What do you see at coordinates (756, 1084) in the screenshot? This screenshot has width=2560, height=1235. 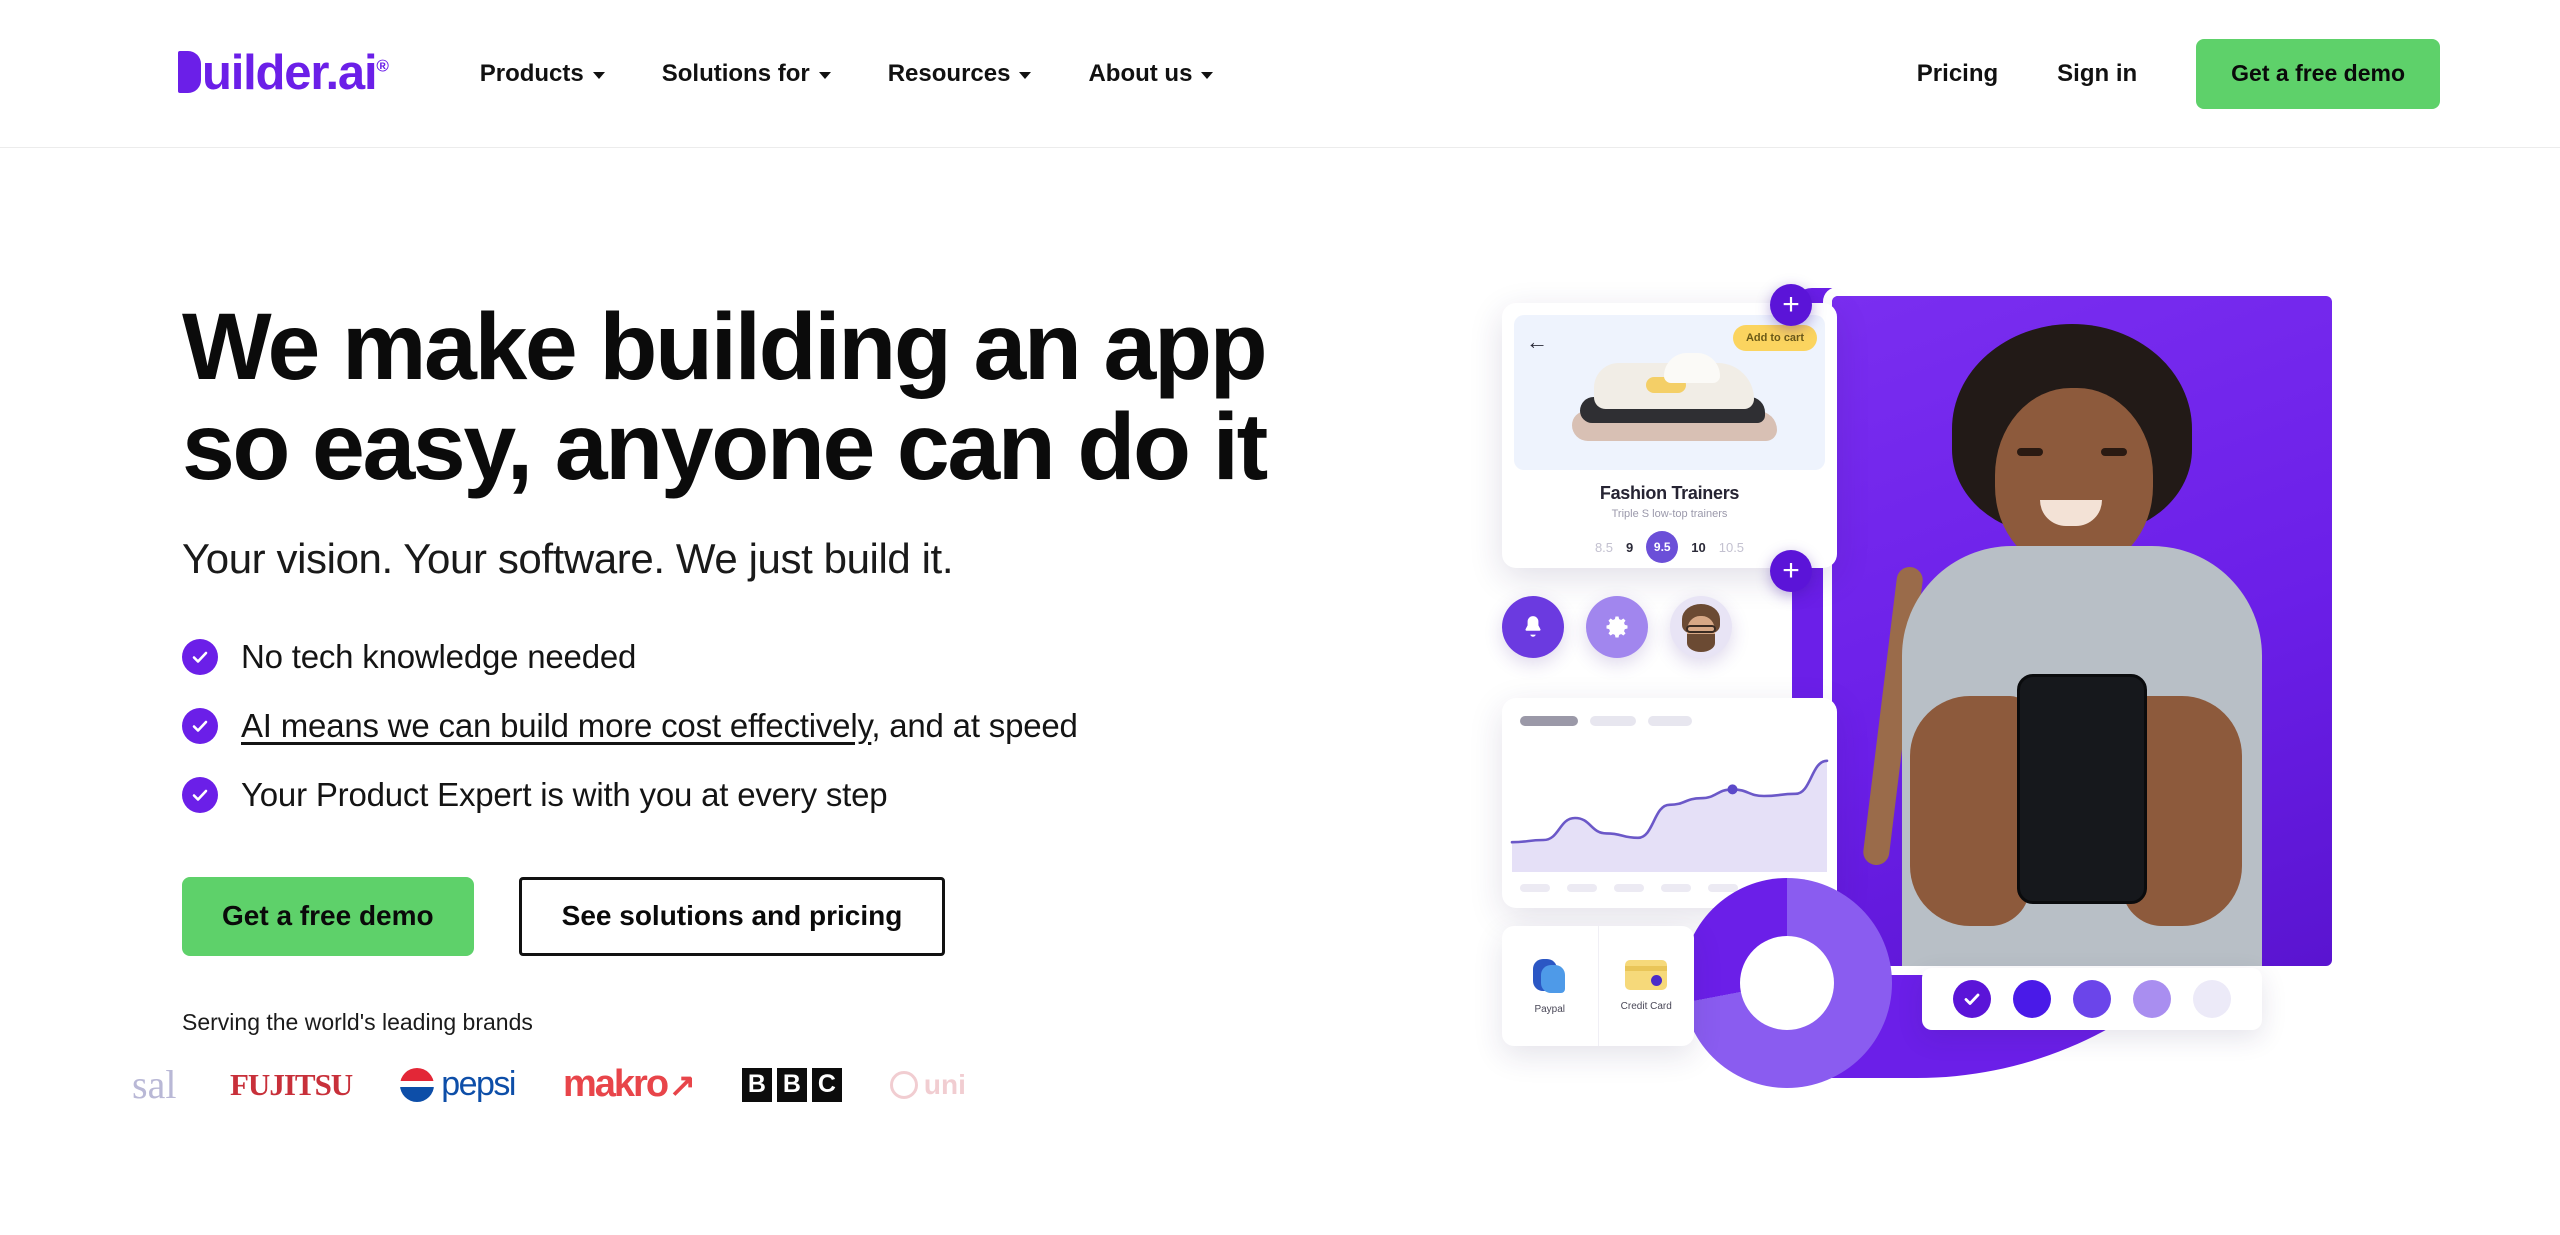 I see `bbc-letter: B` at bounding box center [756, 1084].